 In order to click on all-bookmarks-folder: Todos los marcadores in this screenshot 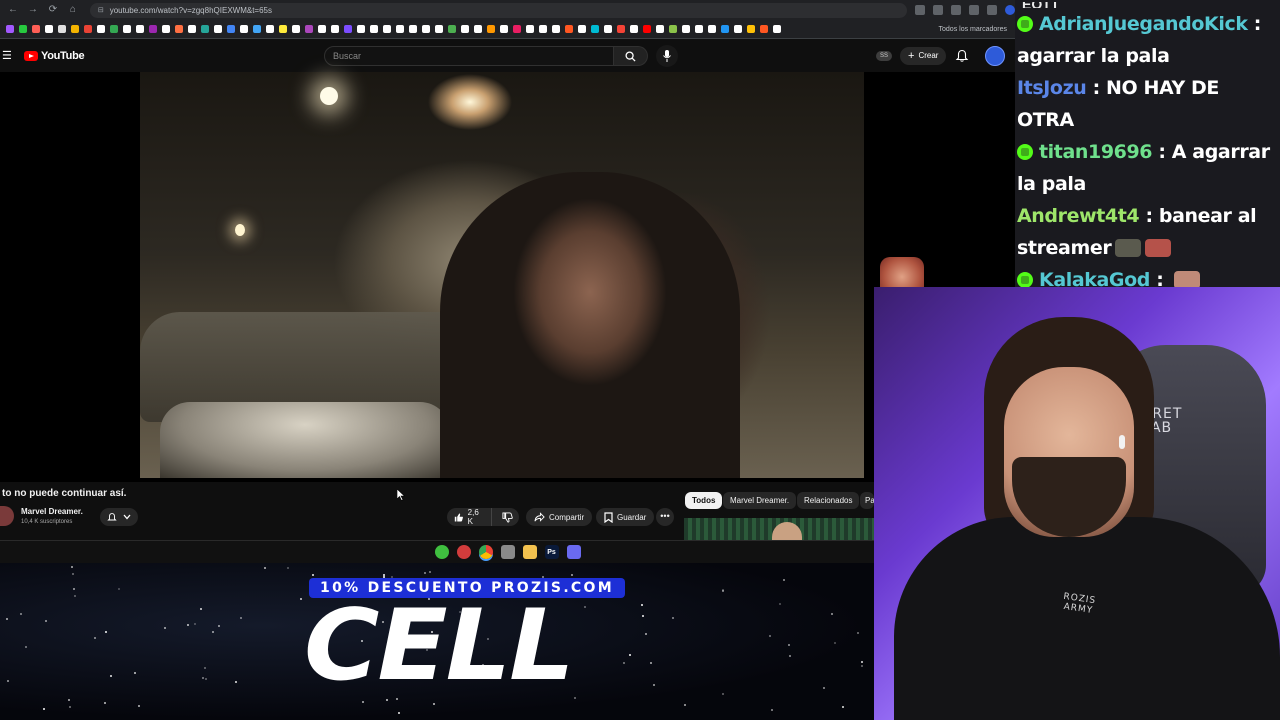, I will do `click(973, 29)`.